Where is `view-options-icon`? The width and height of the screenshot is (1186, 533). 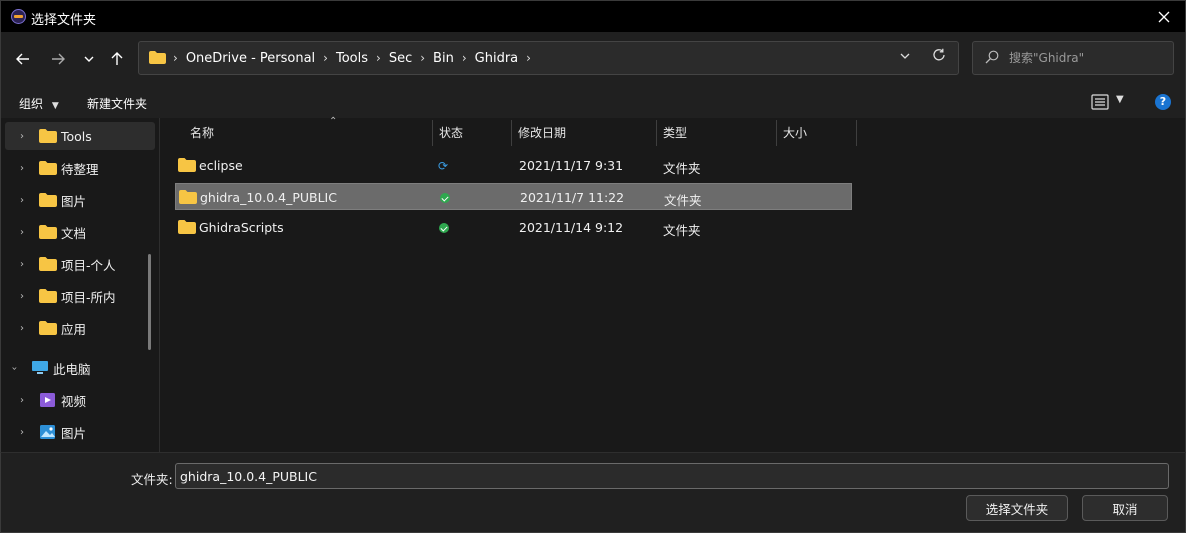 view-options-icon is located at coordinates (1100, 102).